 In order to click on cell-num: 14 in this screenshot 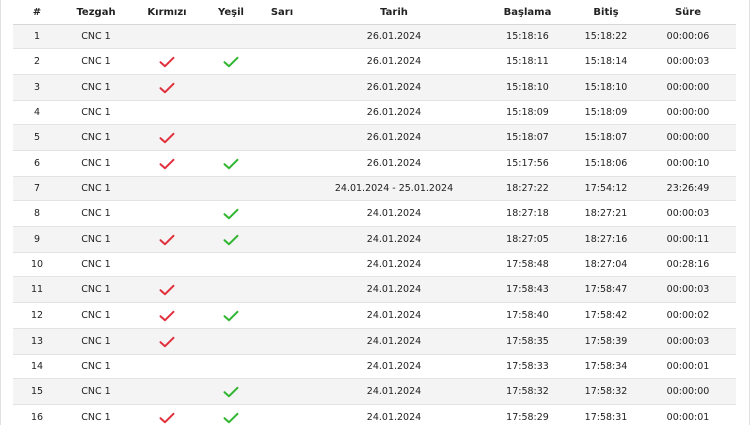, I will do `click(37, 366)`.